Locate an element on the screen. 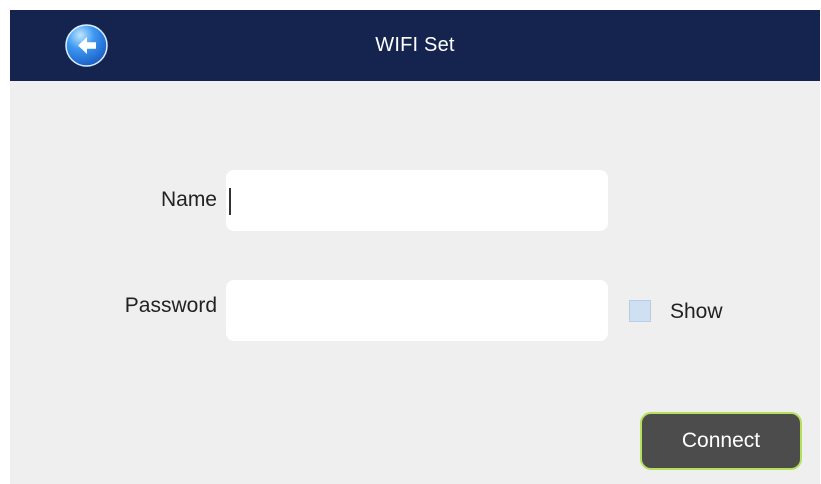 The width and height of the screenshot is (821, 484). password-input is located at coordinates (417, 310).